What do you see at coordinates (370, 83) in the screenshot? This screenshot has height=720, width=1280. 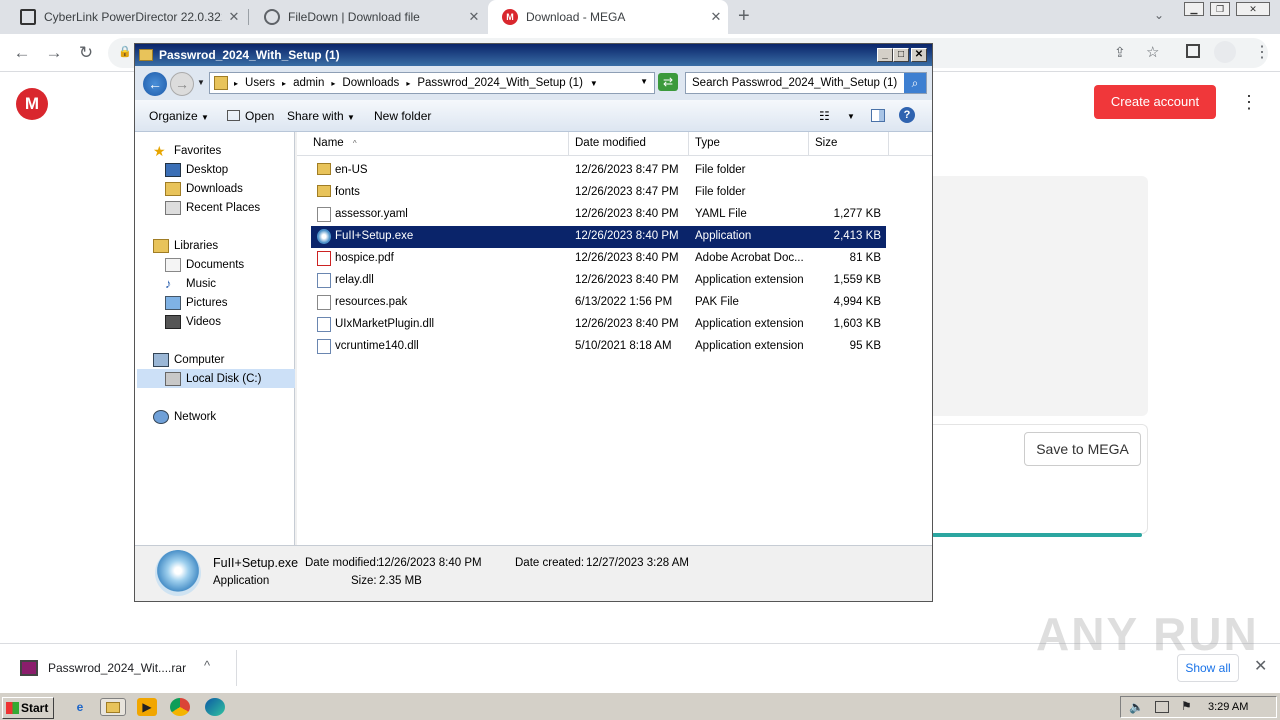 I see `breadcrumb-downloads: Downloads` at bounding box center [370, 83].